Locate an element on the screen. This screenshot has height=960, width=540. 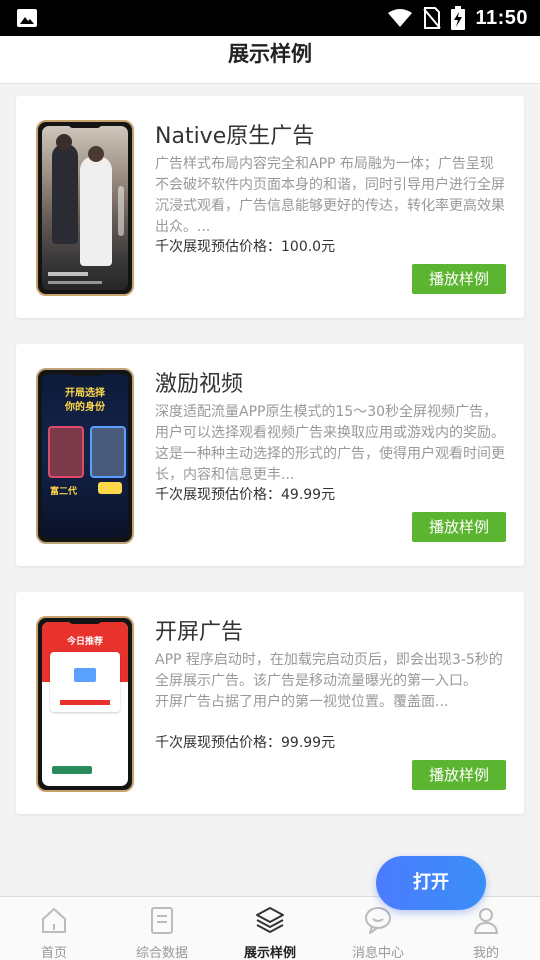
card-title: 开屏广告 is located at coordinates (199, 632).